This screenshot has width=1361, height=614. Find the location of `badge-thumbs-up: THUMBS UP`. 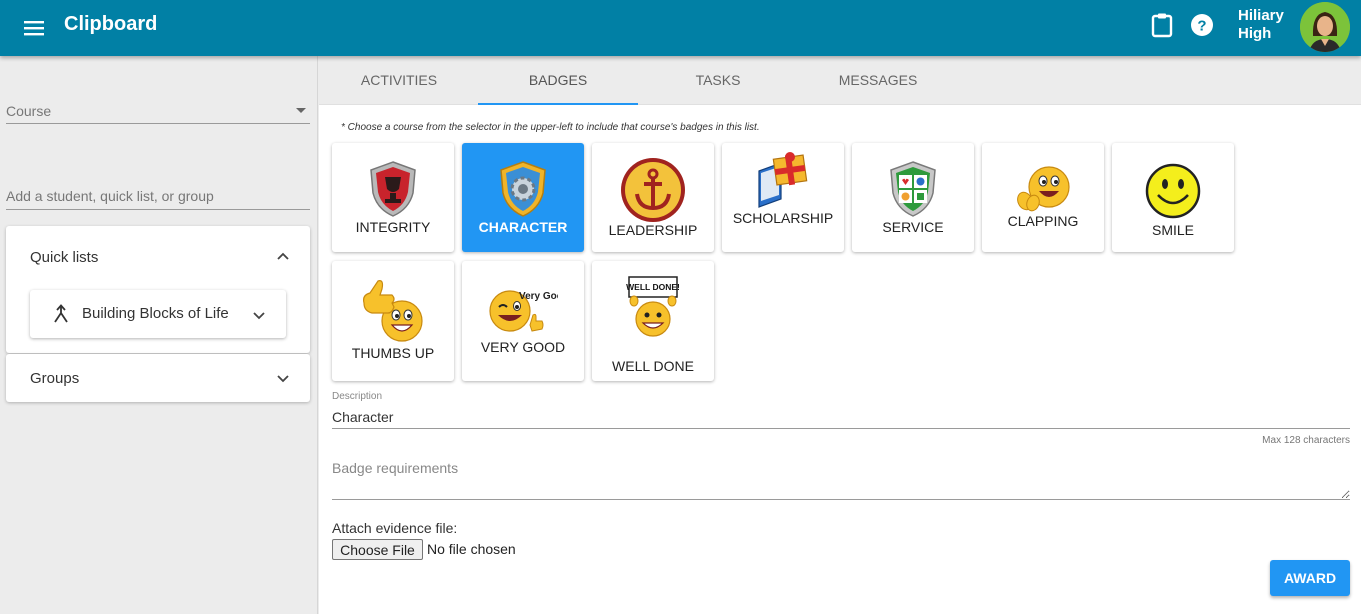

badge-thumbs-up: THUMBS UP is located at coordinates (393, 321).